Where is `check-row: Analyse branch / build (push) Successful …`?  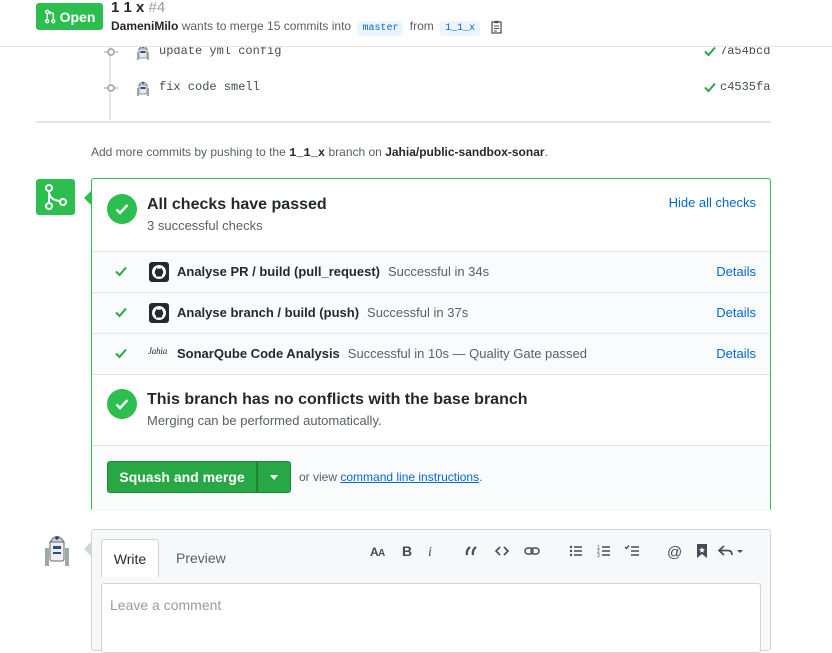
check-row: Analyse branch / build (push) Successful … is located at coordinates (431, 312).